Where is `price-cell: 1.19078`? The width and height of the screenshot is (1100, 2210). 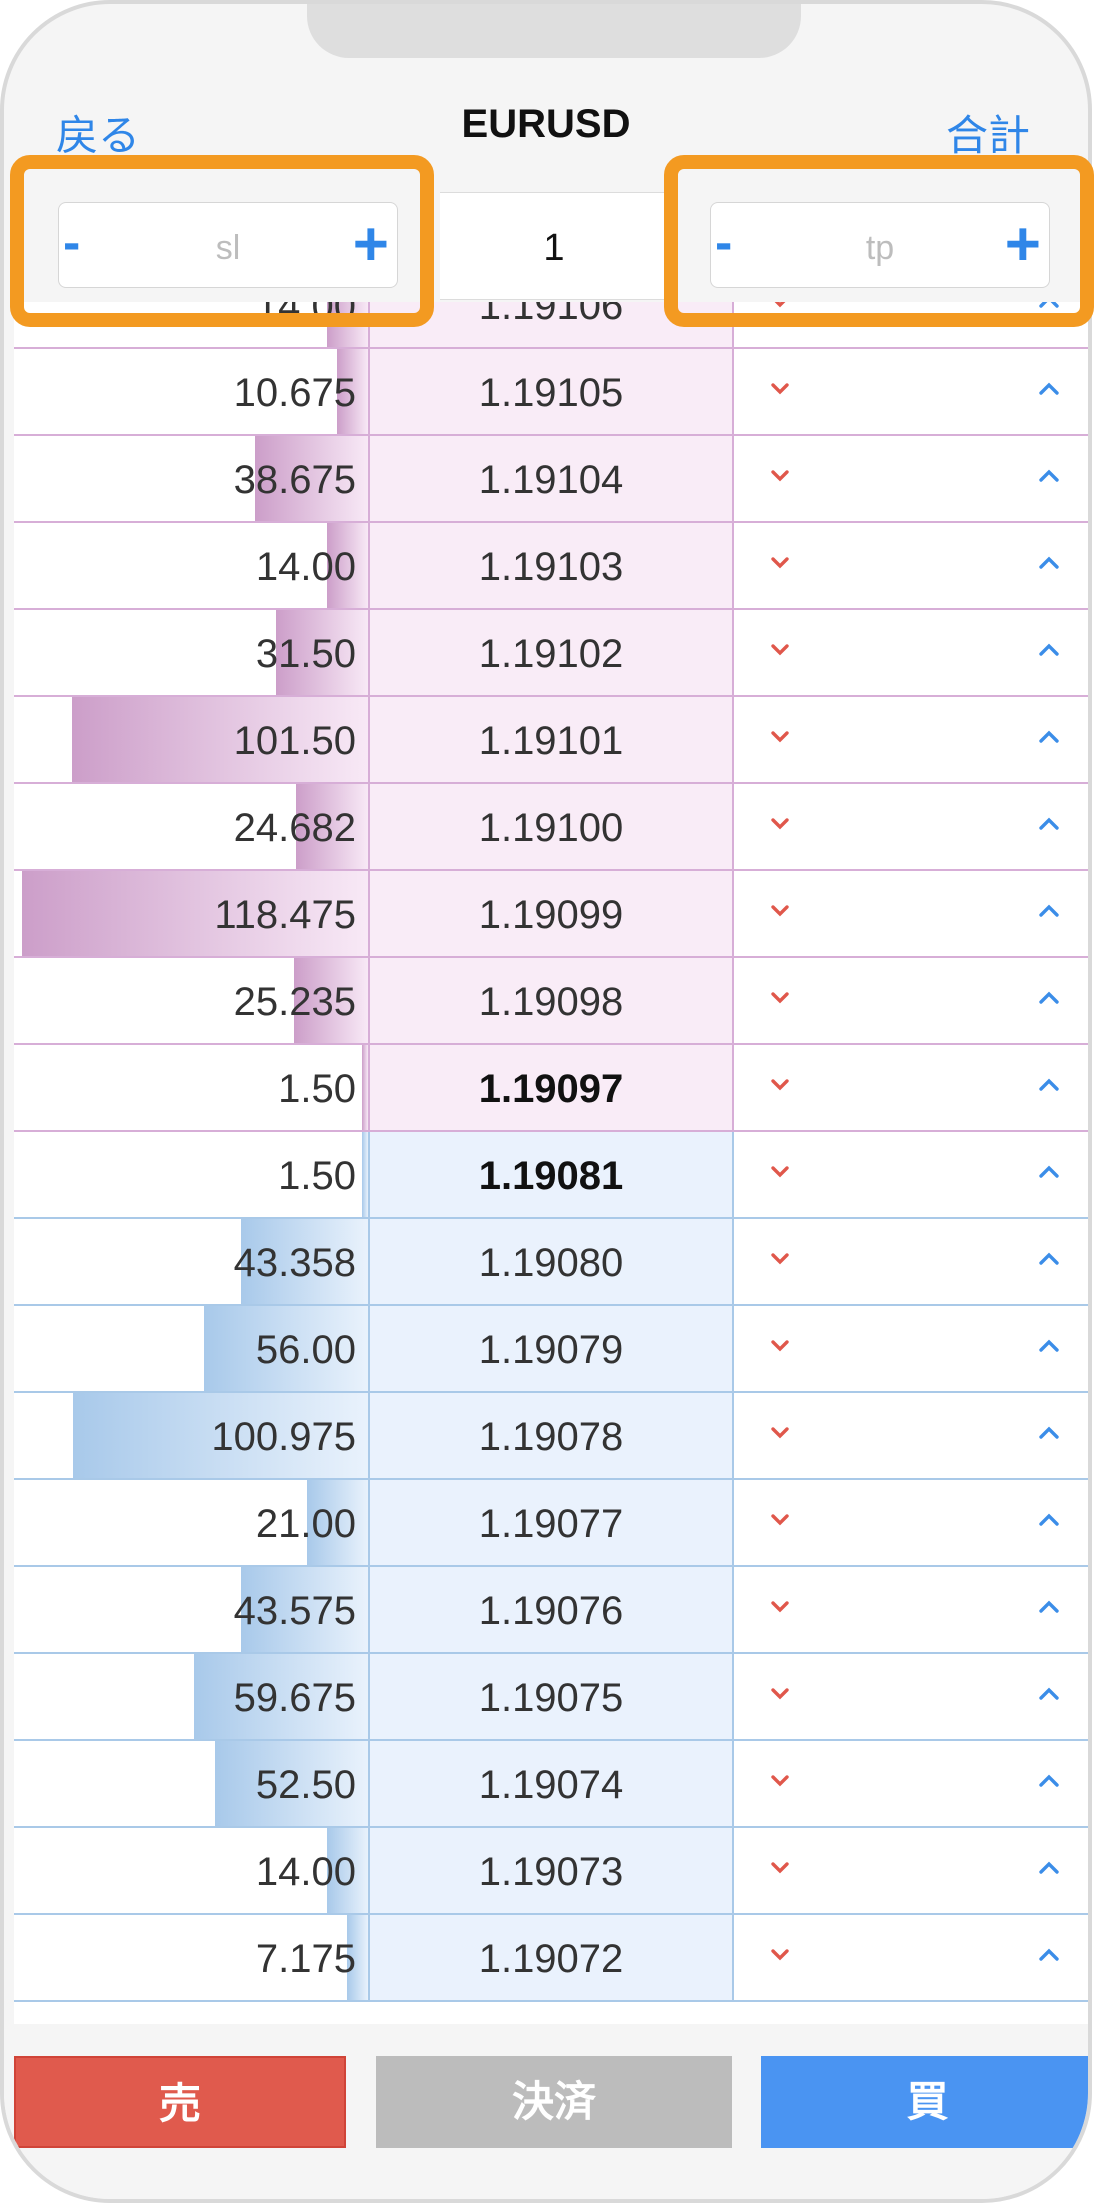
price-cell: 1.19078 is located at coordinates (552, 1435).